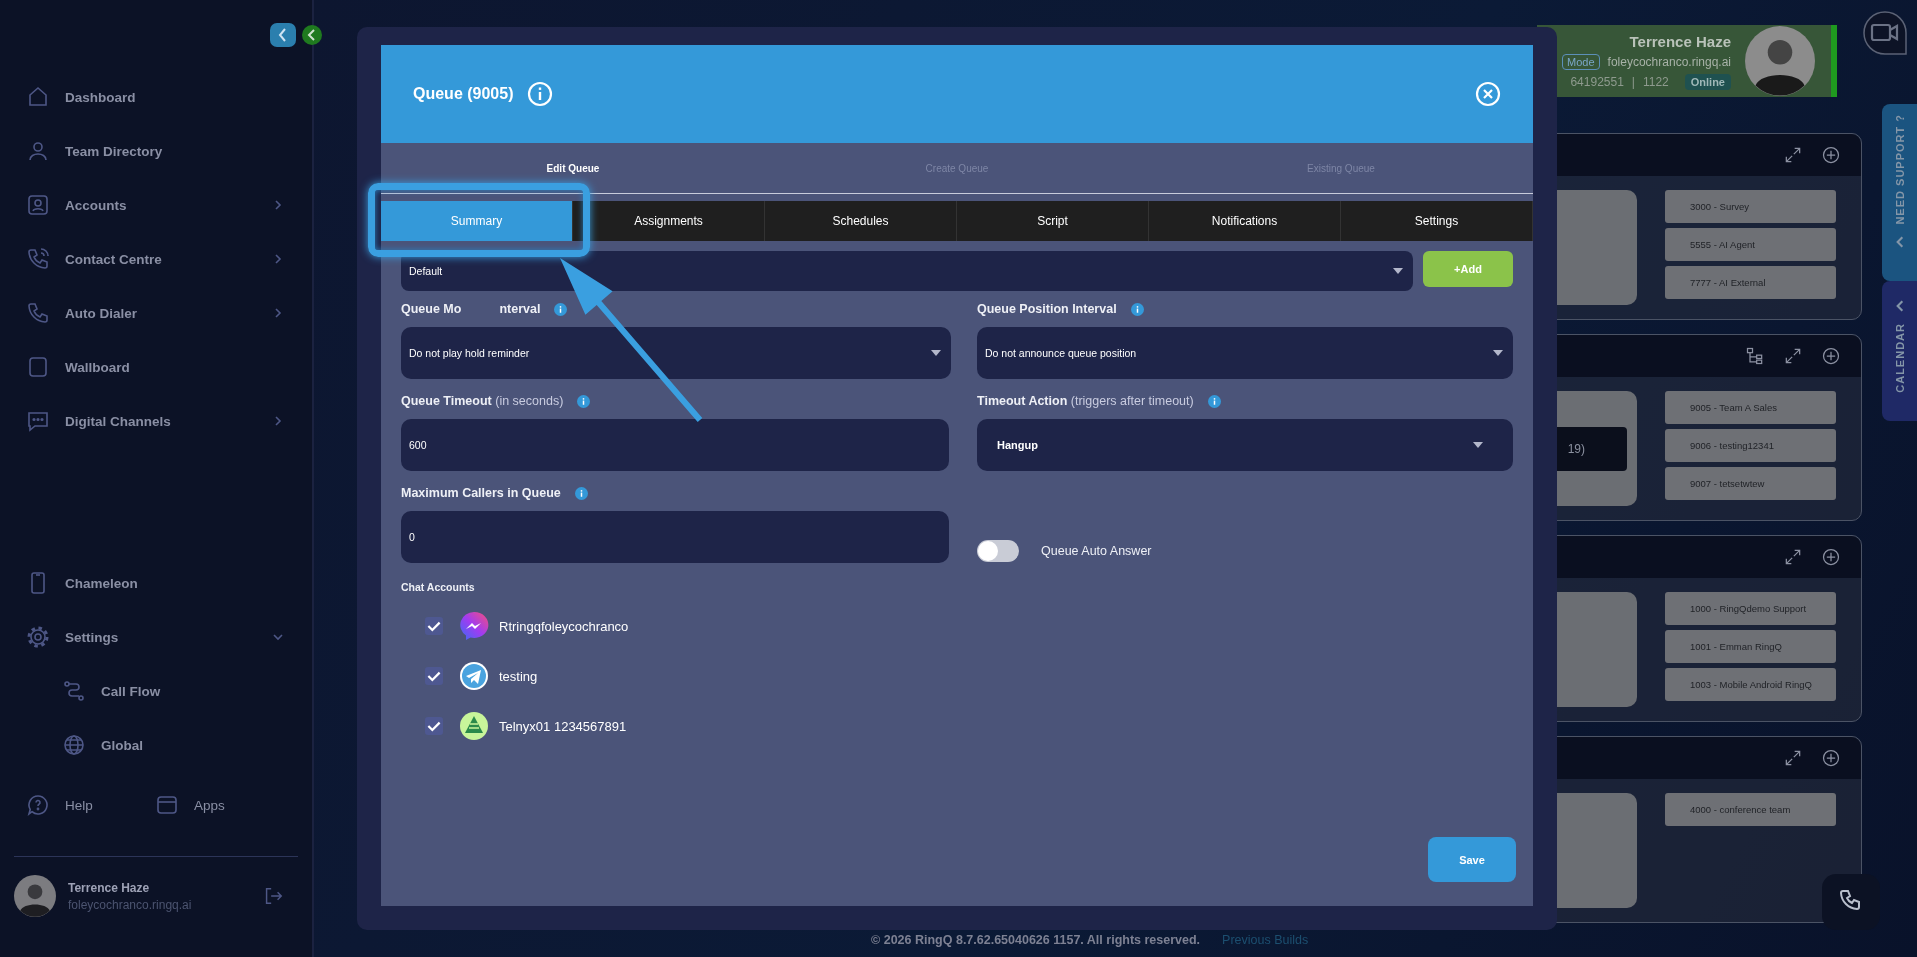  What do you see at coordinates (520, 309) in the screenshot?
I see `field-label: nterval` at bounding box center [520, 309].